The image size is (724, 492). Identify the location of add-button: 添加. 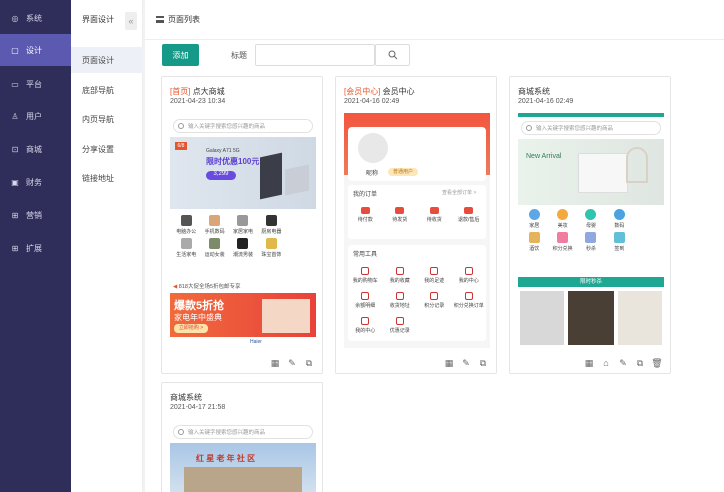
(180, 55).